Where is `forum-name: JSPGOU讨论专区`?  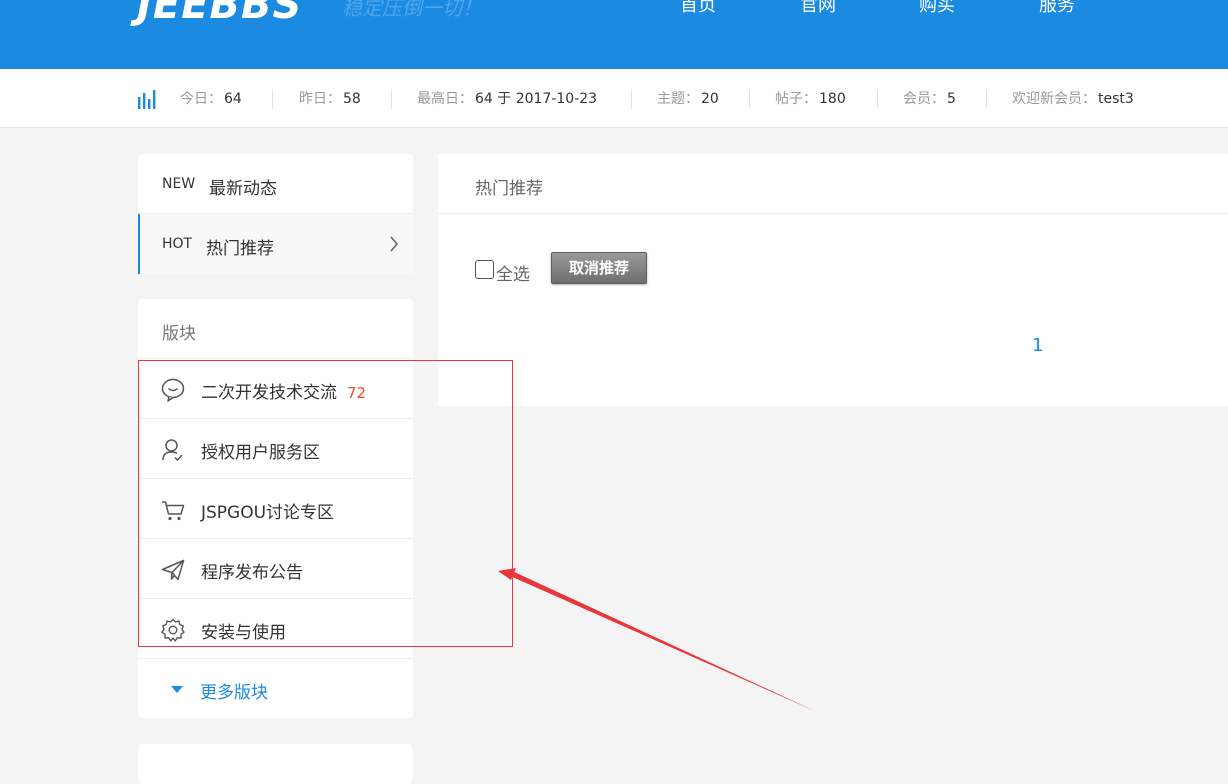
forum-name: JSPGOU讨论专区 is located at coordinates (268, 513).